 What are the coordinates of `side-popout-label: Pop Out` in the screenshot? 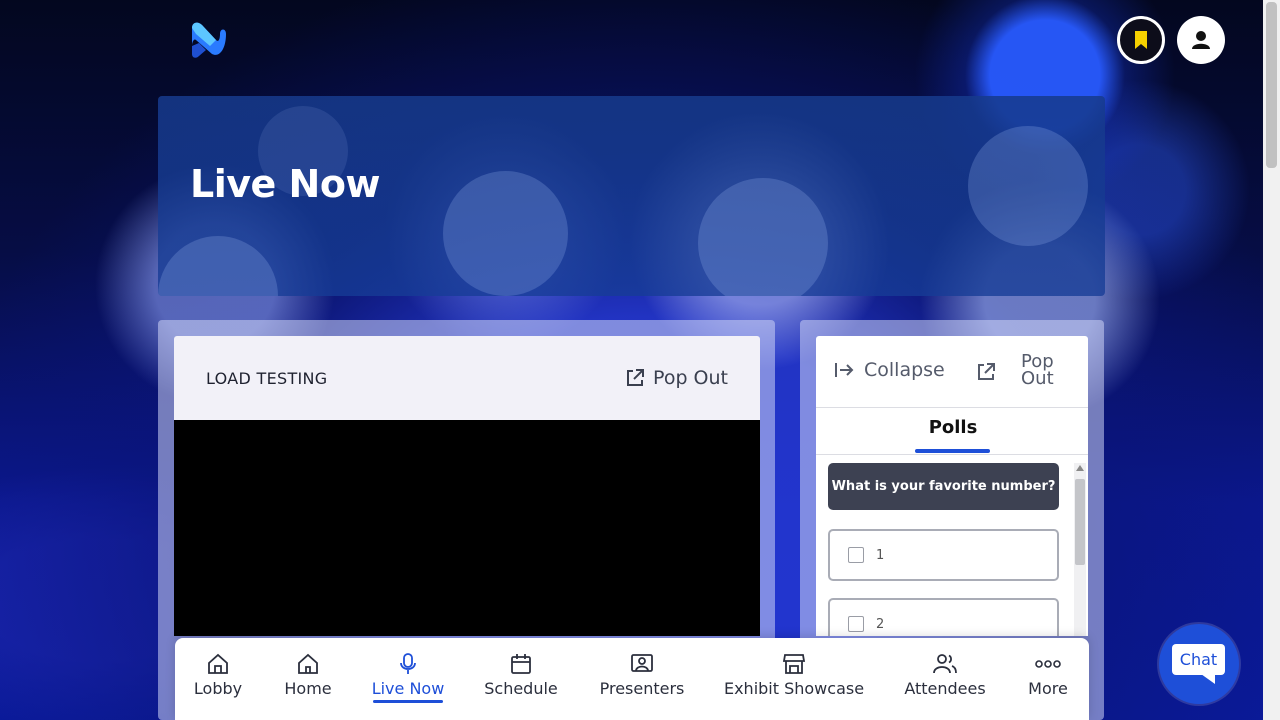 It's located at (1051, 370).